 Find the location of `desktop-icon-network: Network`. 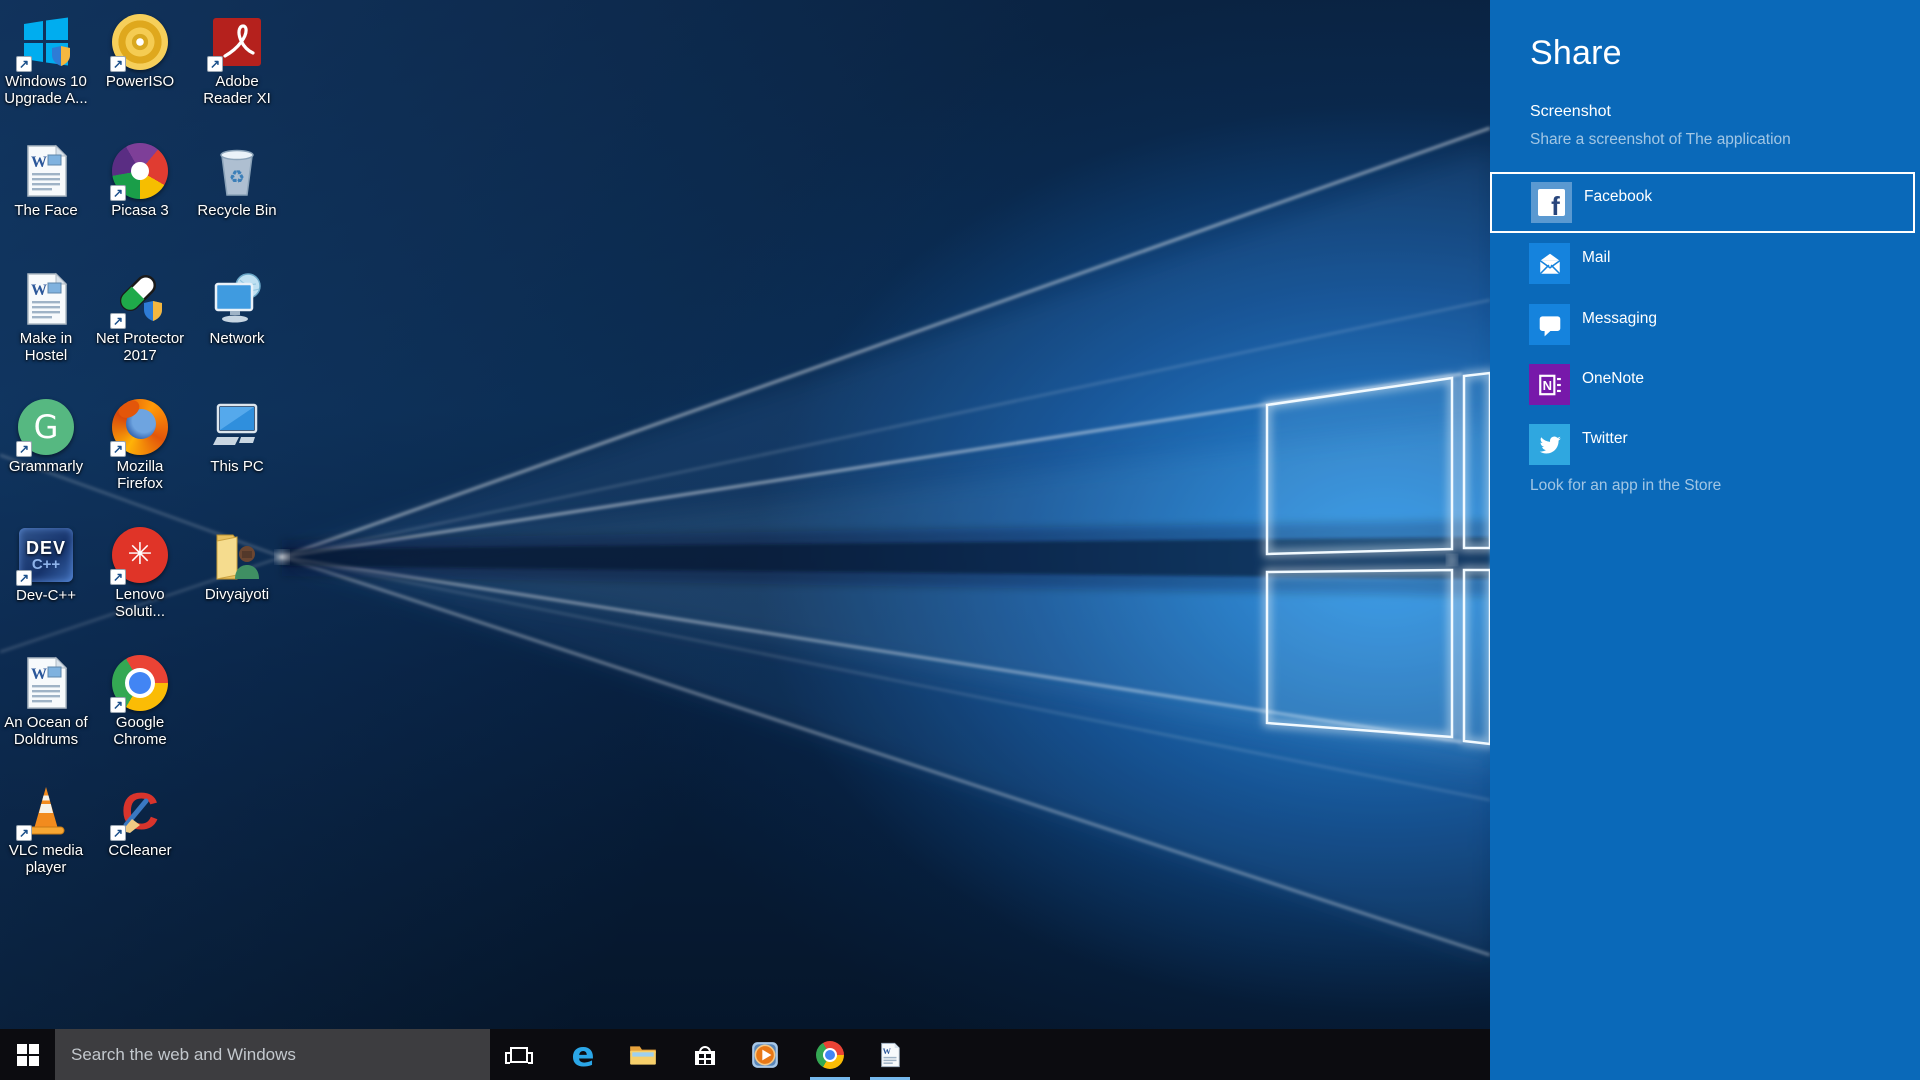

desktop-icon-network: Network is located at coordinates (237, 309).